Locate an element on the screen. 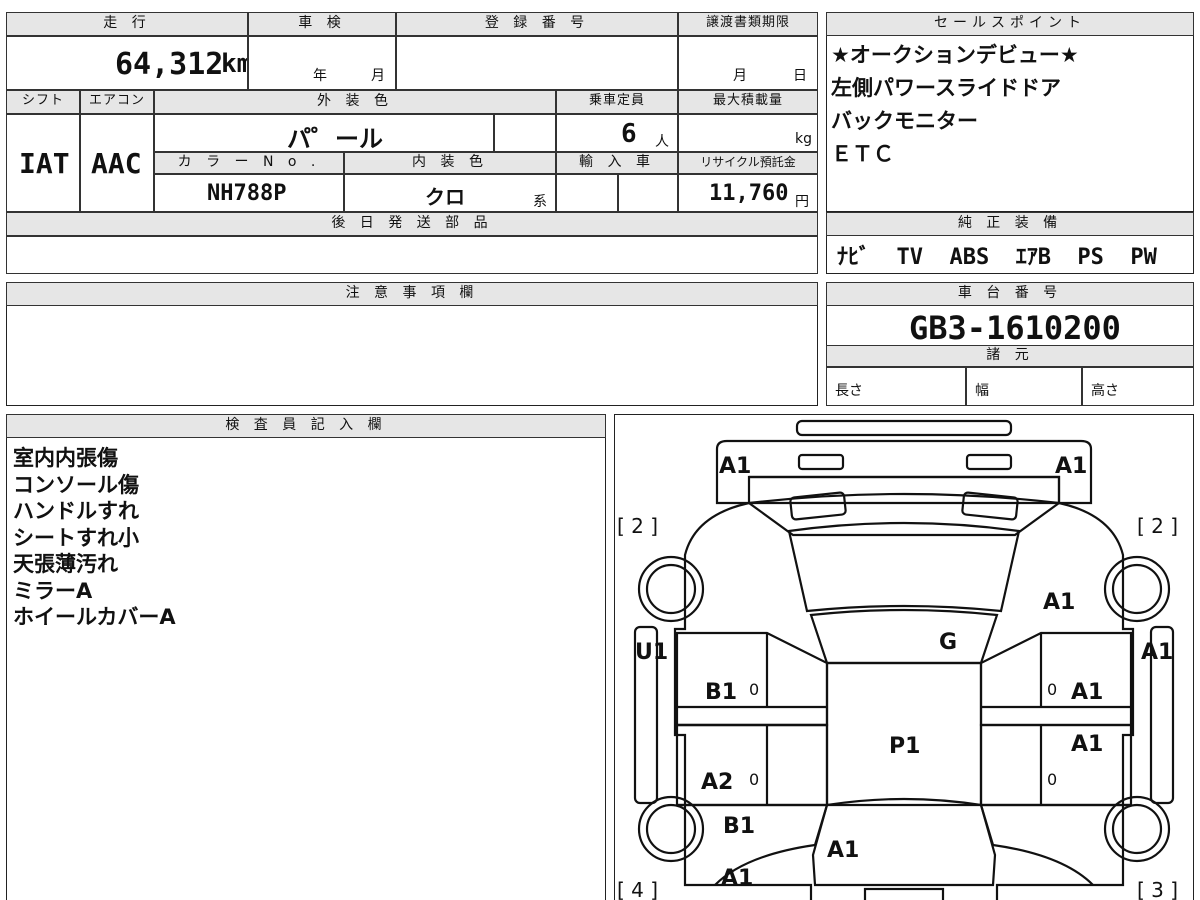 Image resolution: width=1200 pixels, height=900 pixels. recycle-value: 11,760 is located at coordinates (749, 193).